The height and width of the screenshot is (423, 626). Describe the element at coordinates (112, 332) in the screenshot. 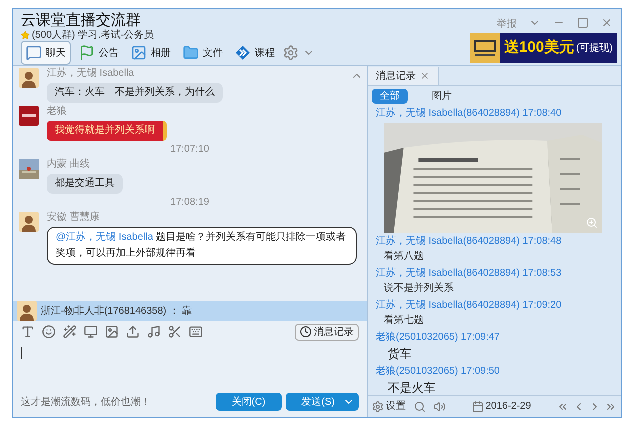

I see `image-icon` at that location.